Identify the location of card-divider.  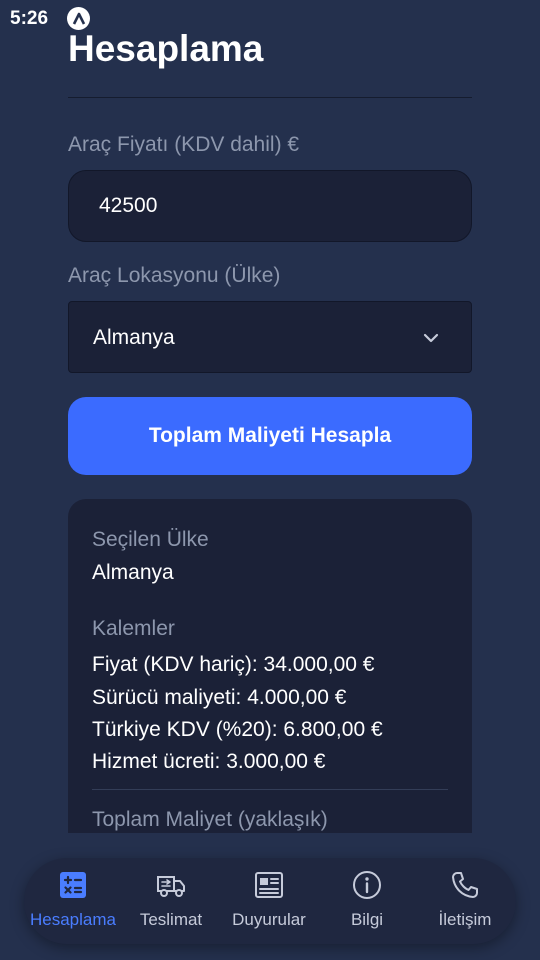
(270, 789).